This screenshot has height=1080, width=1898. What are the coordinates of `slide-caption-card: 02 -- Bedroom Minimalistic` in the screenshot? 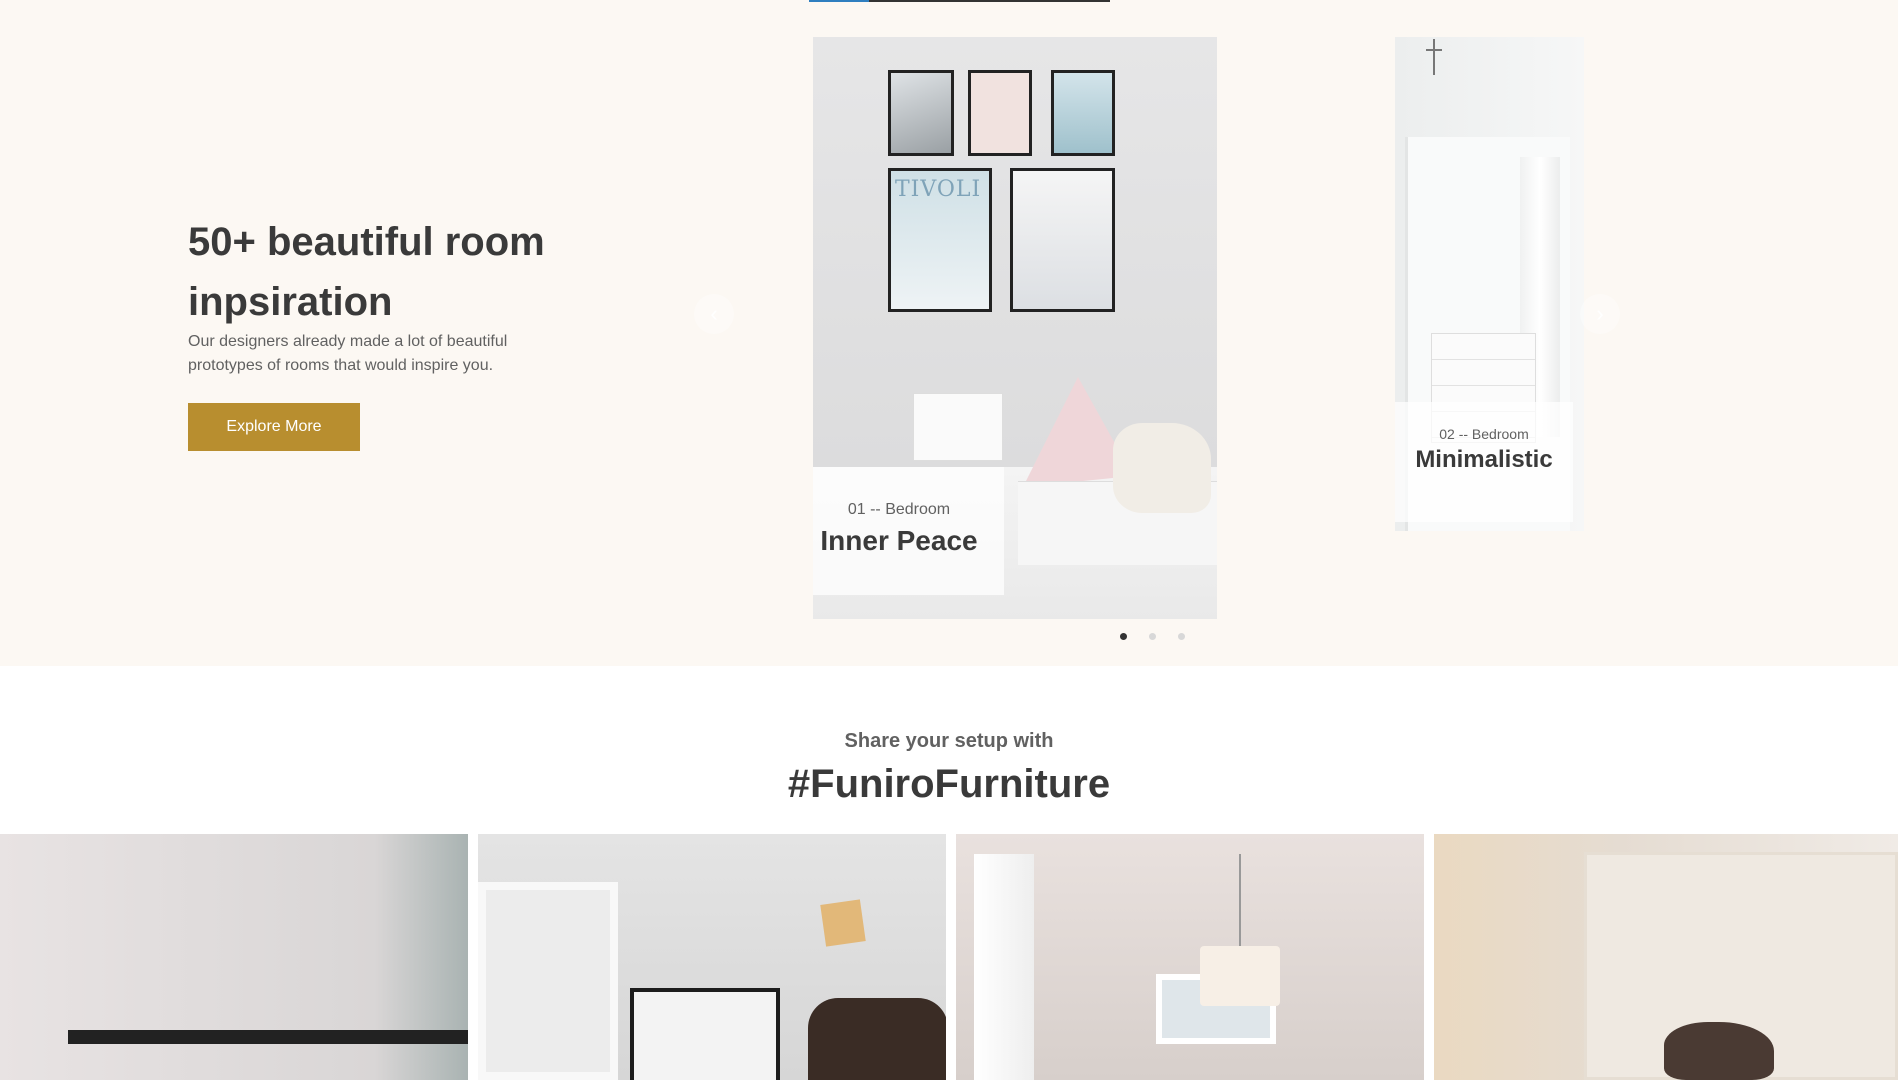 It's located at (1484, 462).